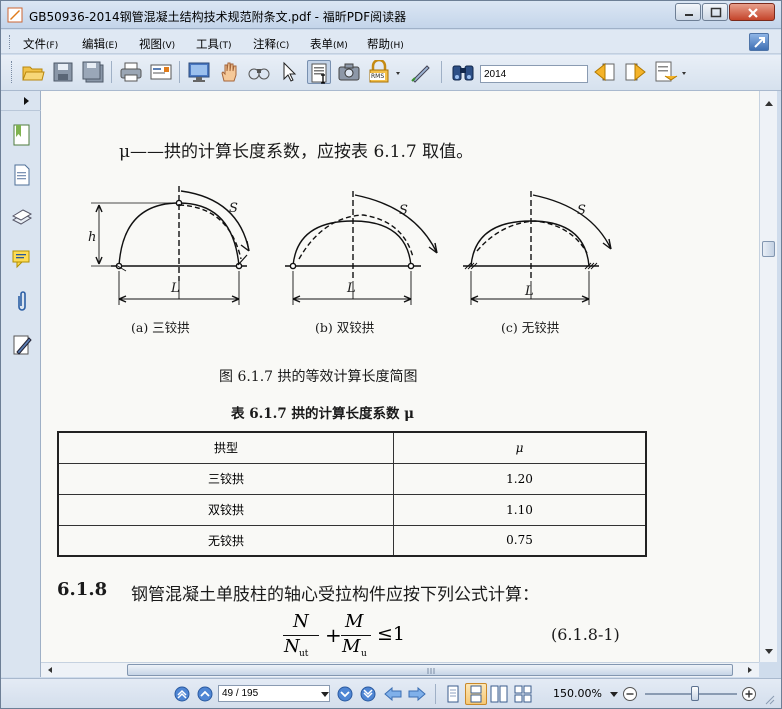  I want to click on menu-help: 帮助(H), so click(385, 44).